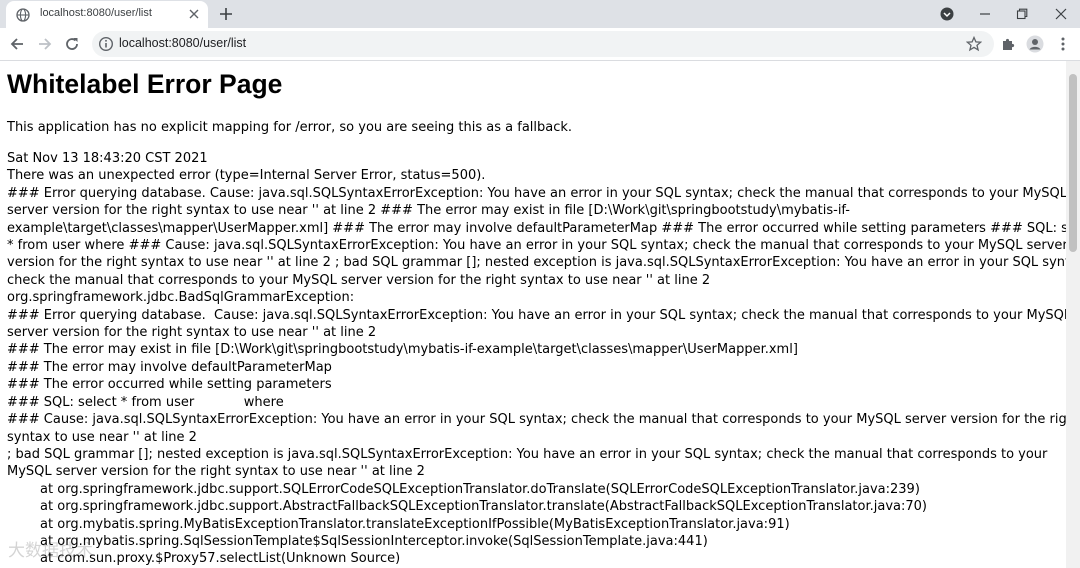 This screenshot has height=568, width=1080. I want to click on url-text: localhost:8080/user/list, so click(182, 43).